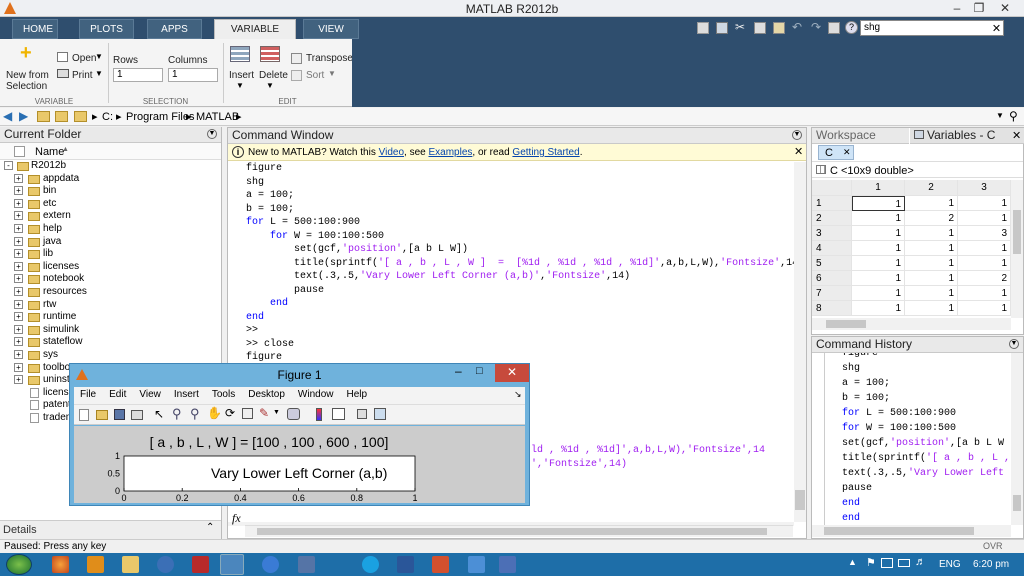  What do you see at coordinates (331, 29) in the screenshot?
I see `tab-view: VIEW` at bounding box center [331, 29].